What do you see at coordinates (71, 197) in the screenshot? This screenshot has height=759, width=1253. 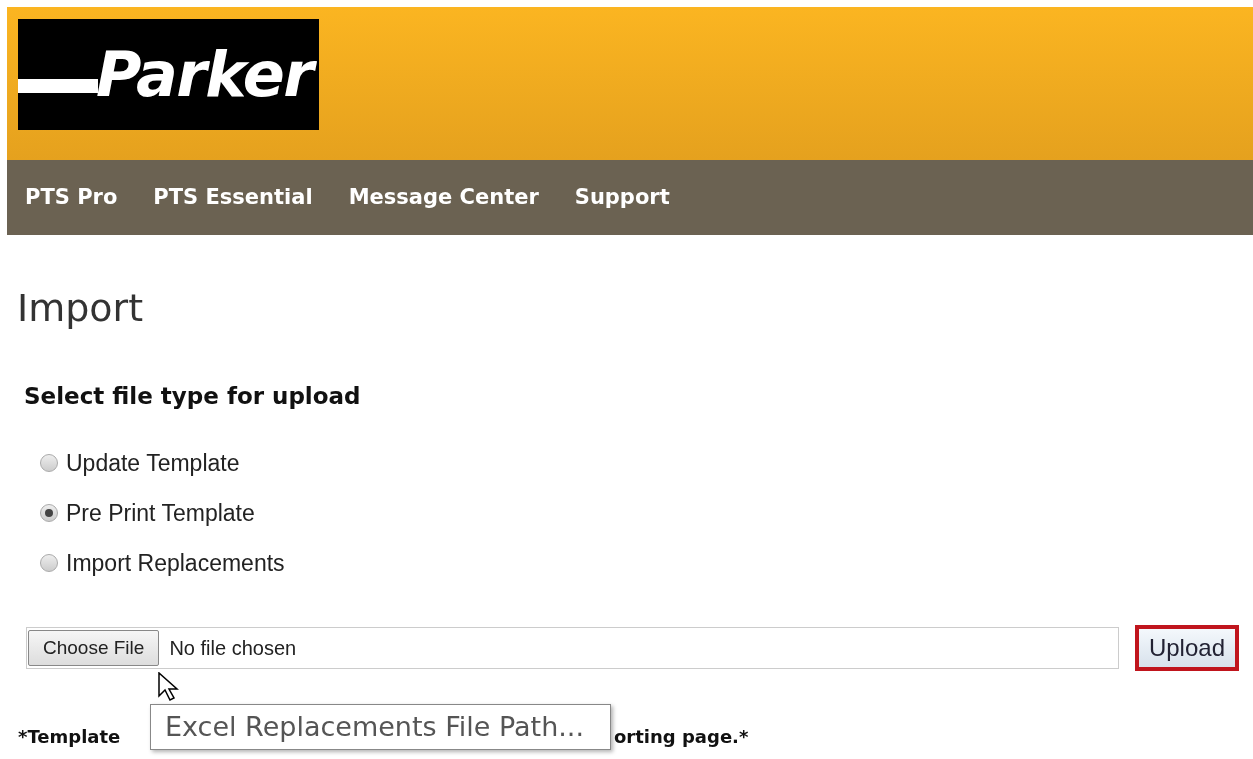 I see `nav-link: PTS Pro` at bounding box center [71, 197].